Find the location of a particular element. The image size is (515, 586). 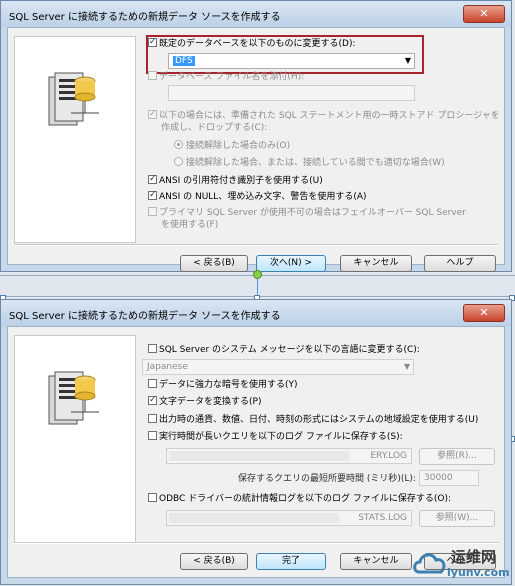

long-query-label: 実行時間が長いクエリを以下のログ ファイルに保存する(S): is located at coordinates (281, 437).